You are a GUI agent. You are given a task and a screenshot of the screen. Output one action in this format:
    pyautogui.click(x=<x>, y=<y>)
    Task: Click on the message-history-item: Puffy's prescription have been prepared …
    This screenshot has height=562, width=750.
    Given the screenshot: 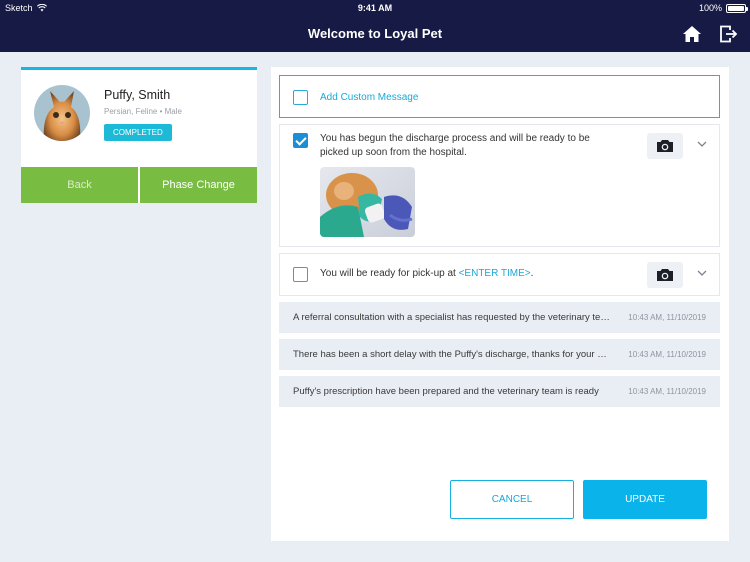 What is the action you would take?
    pyautogui.click(x=499, y=391)
    